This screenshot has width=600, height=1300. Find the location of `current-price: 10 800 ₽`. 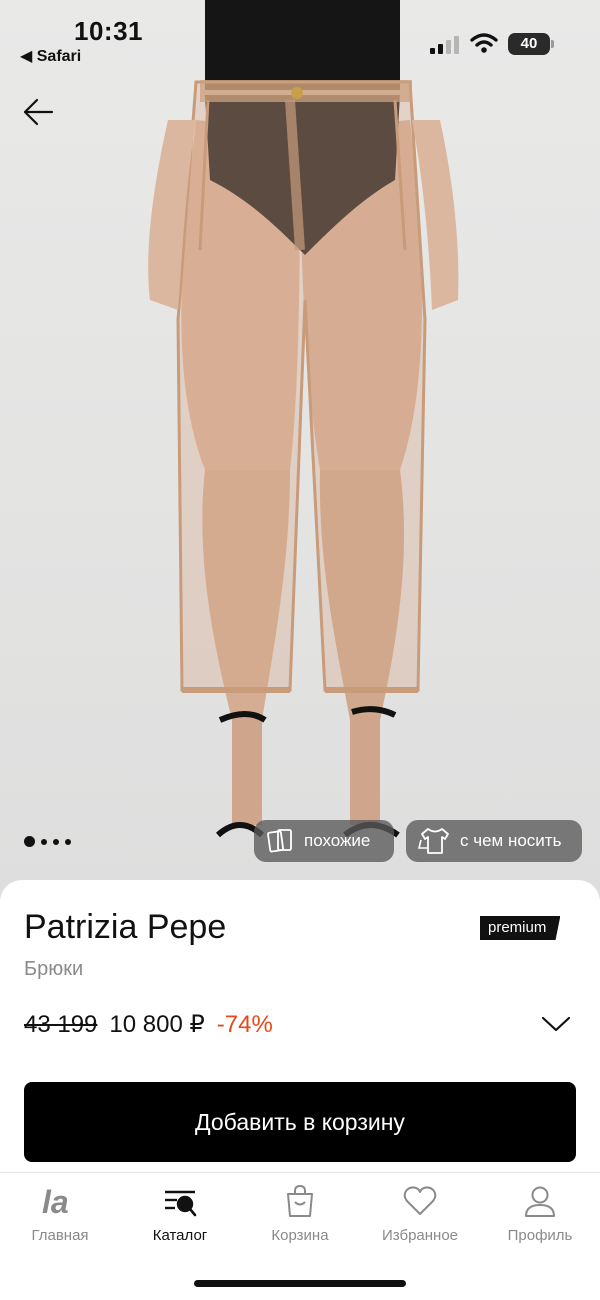

current-price: 10 800 ₽ is located at coordinates (157, 1024).